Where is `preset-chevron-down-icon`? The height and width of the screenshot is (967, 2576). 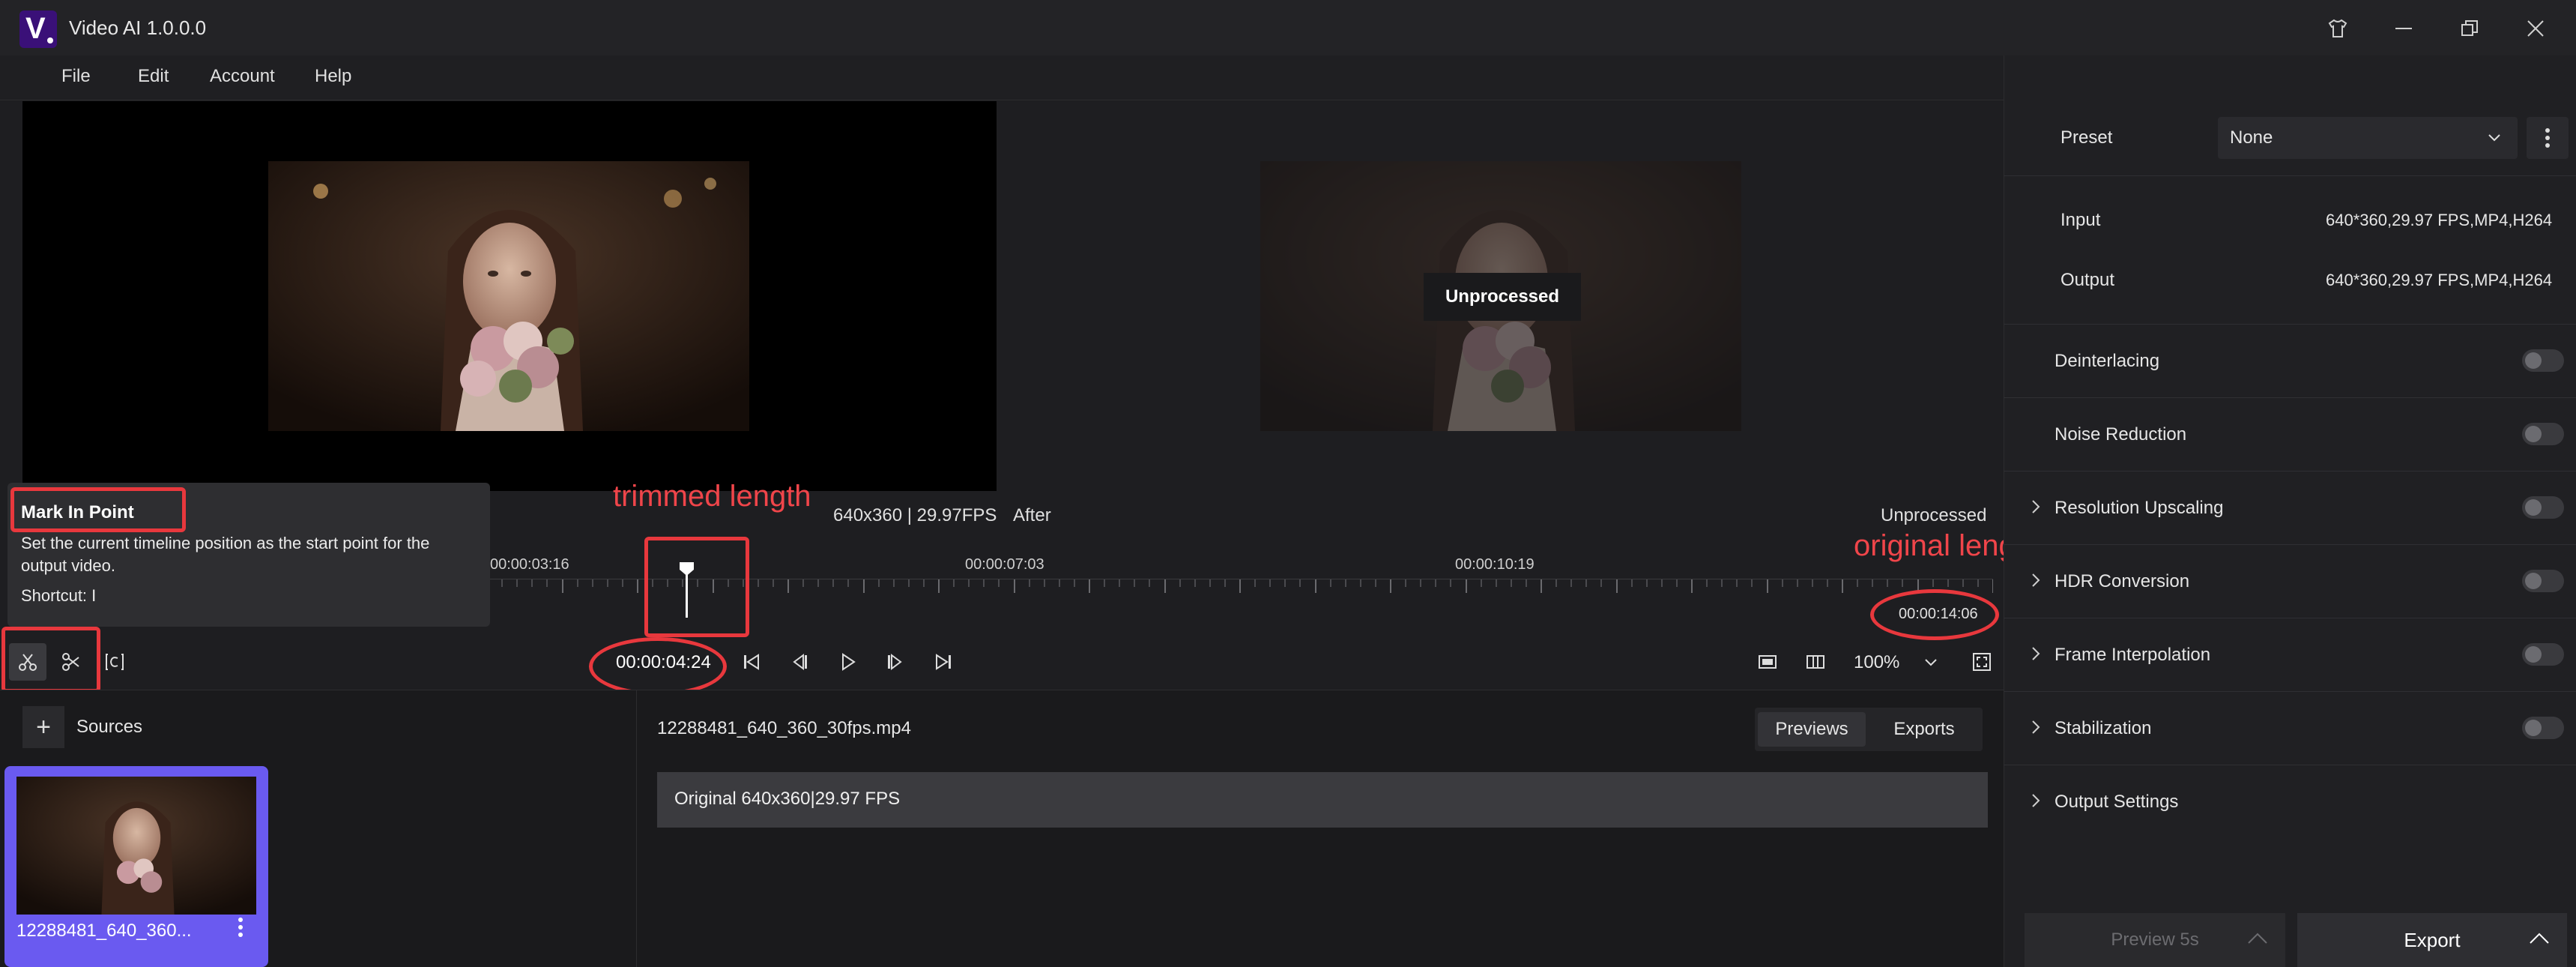 preset-chevron-down-icon is located at coordinates (2494, 139).